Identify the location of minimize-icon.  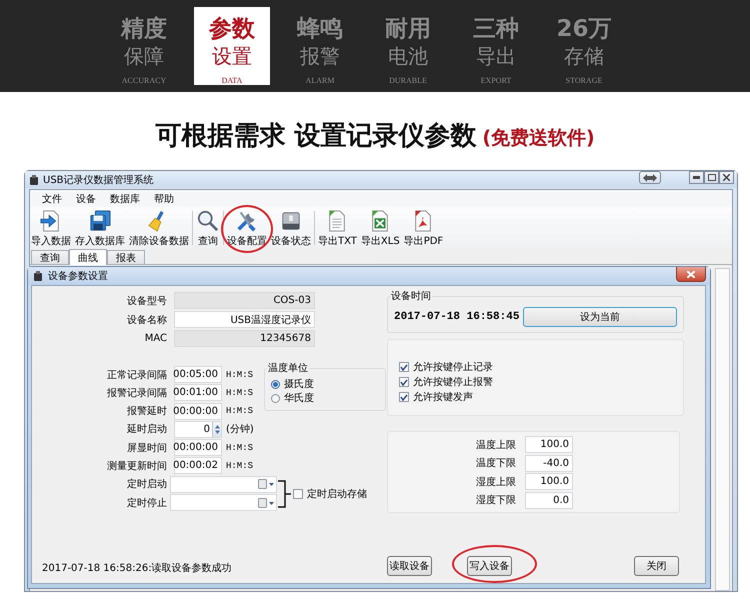
(696, 178).